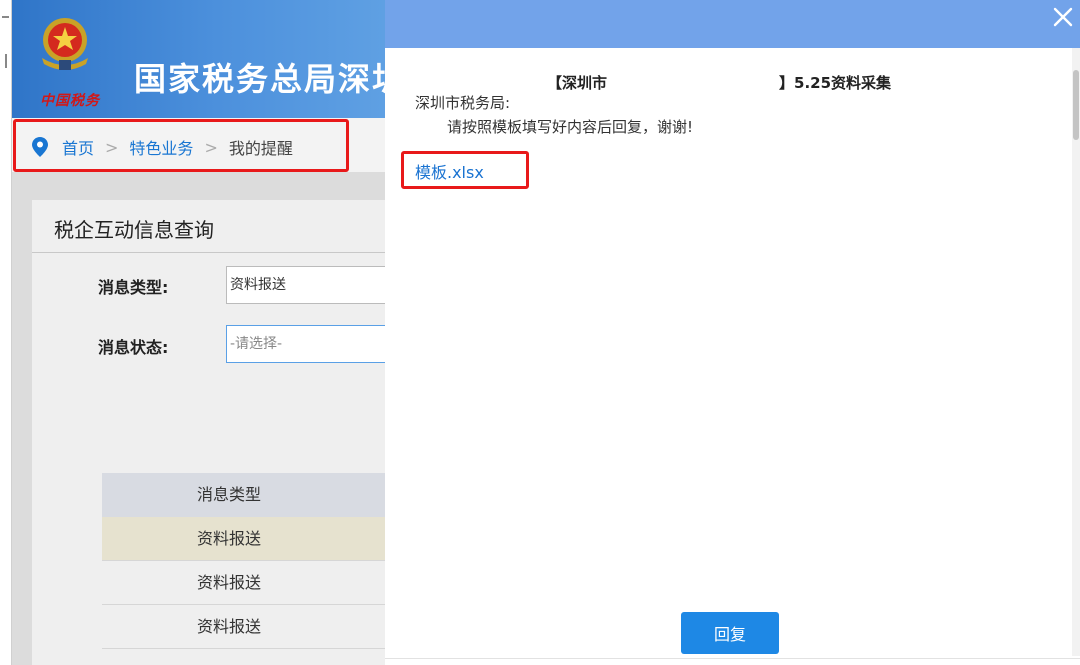 The height and width of the screenshot is (665, 1080). What do you see at coordinates (463, 103) in the screenshot?
I see `message-greeting: 深圳市税务局:` at bounding box center [463, 103].